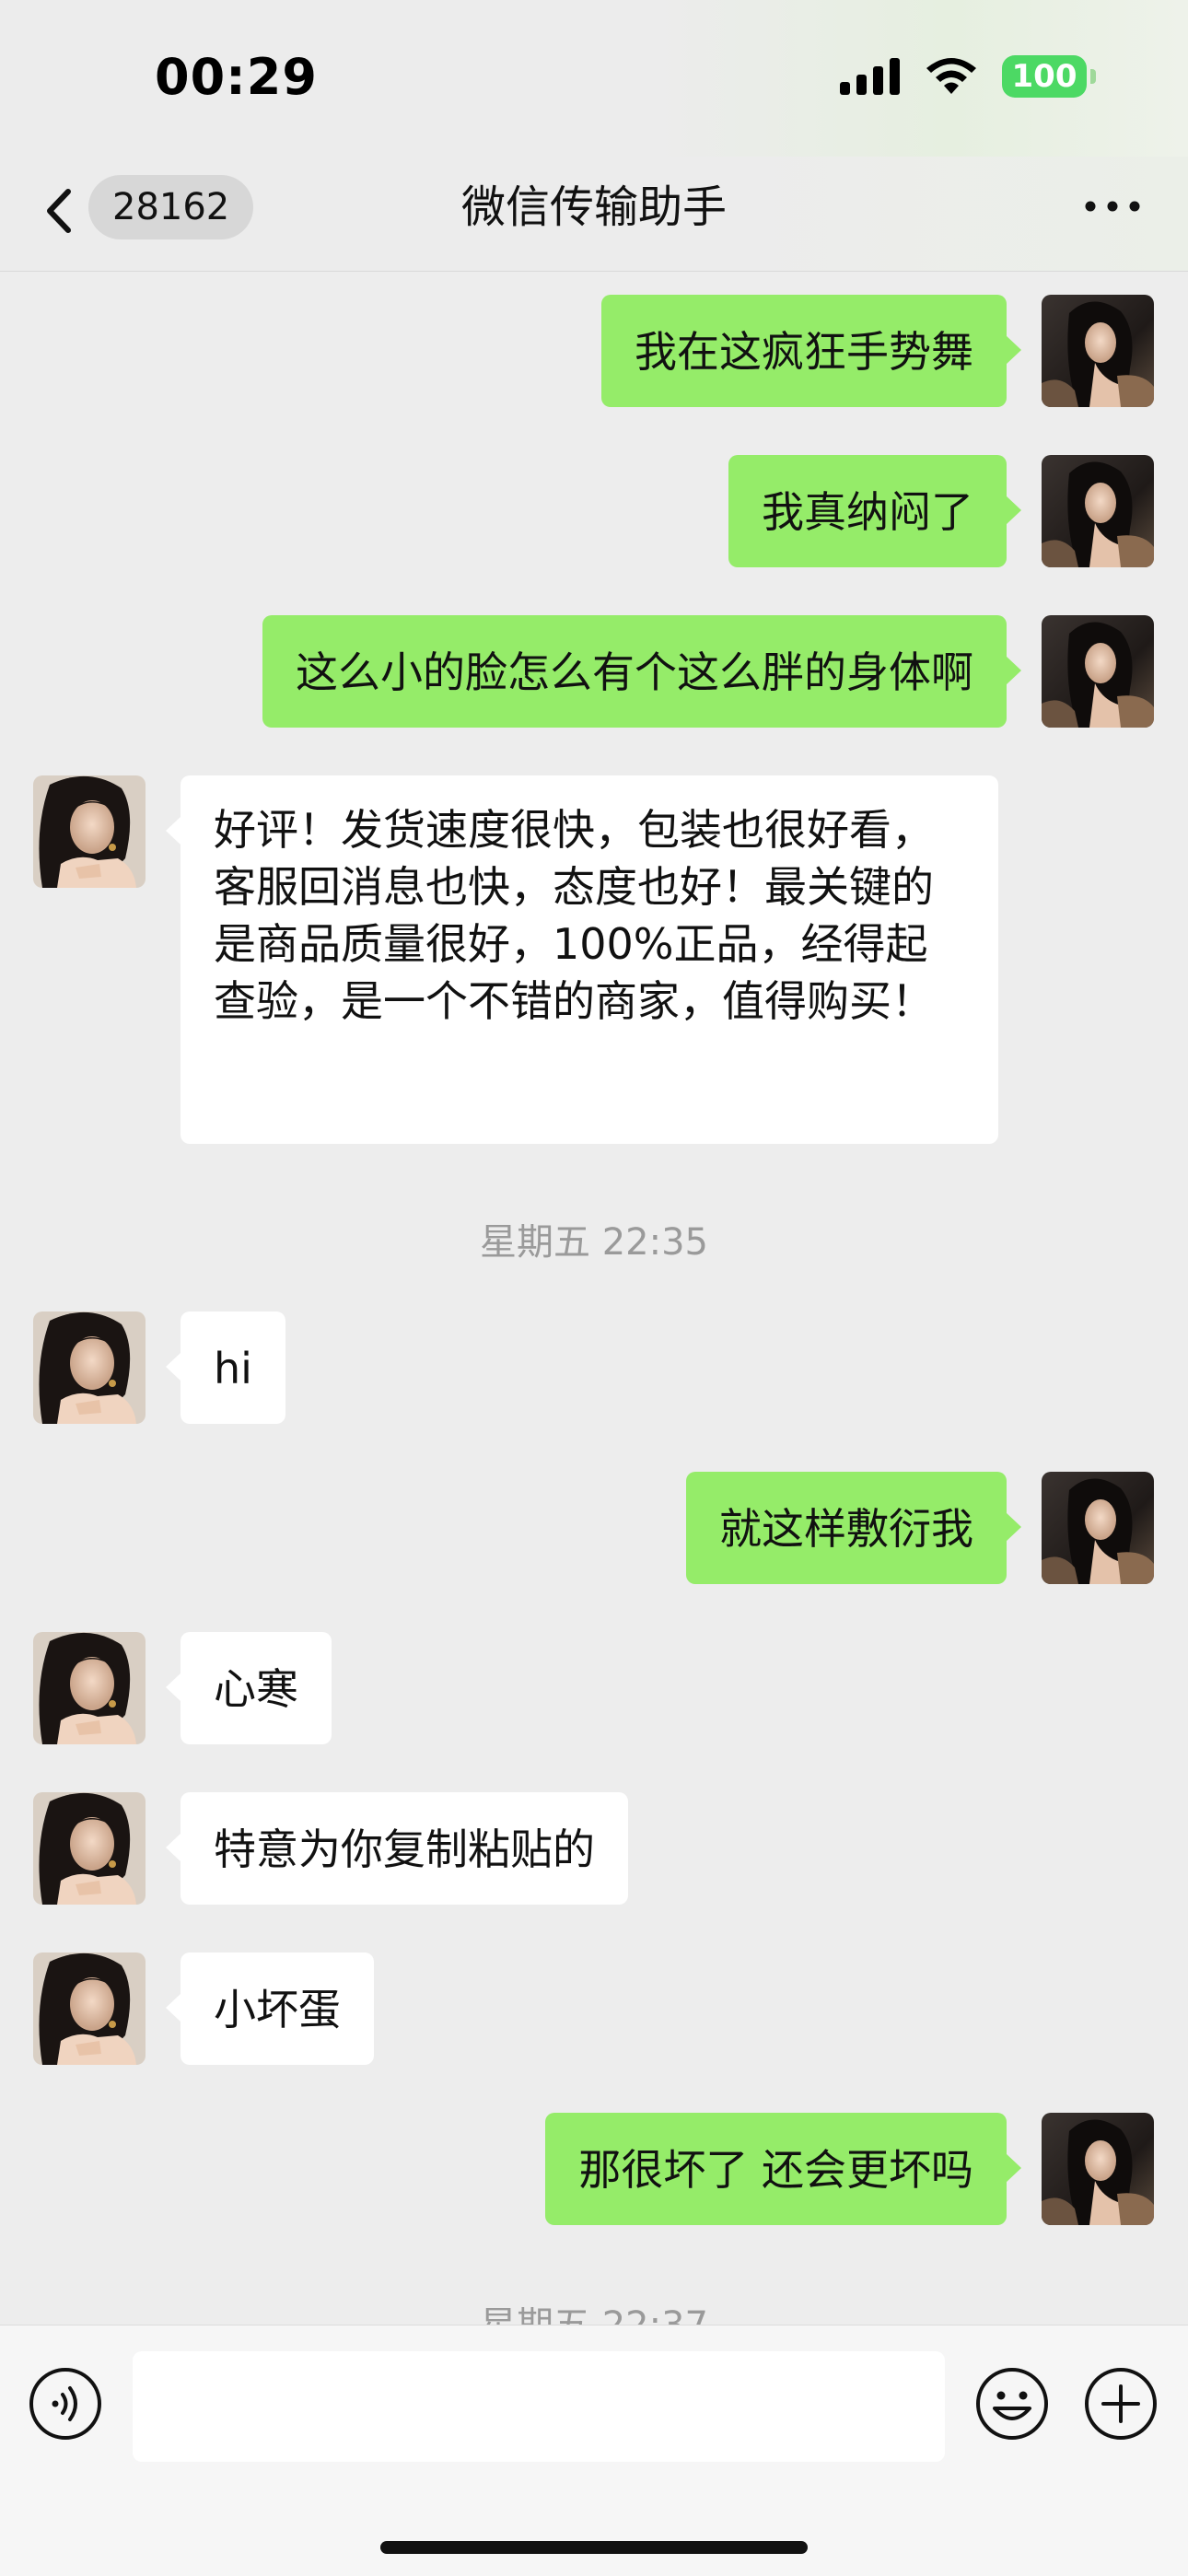  Describe the element at coordinates (593, 207) in the screenshot. I see `page-title: 微信传输助手` at that location.